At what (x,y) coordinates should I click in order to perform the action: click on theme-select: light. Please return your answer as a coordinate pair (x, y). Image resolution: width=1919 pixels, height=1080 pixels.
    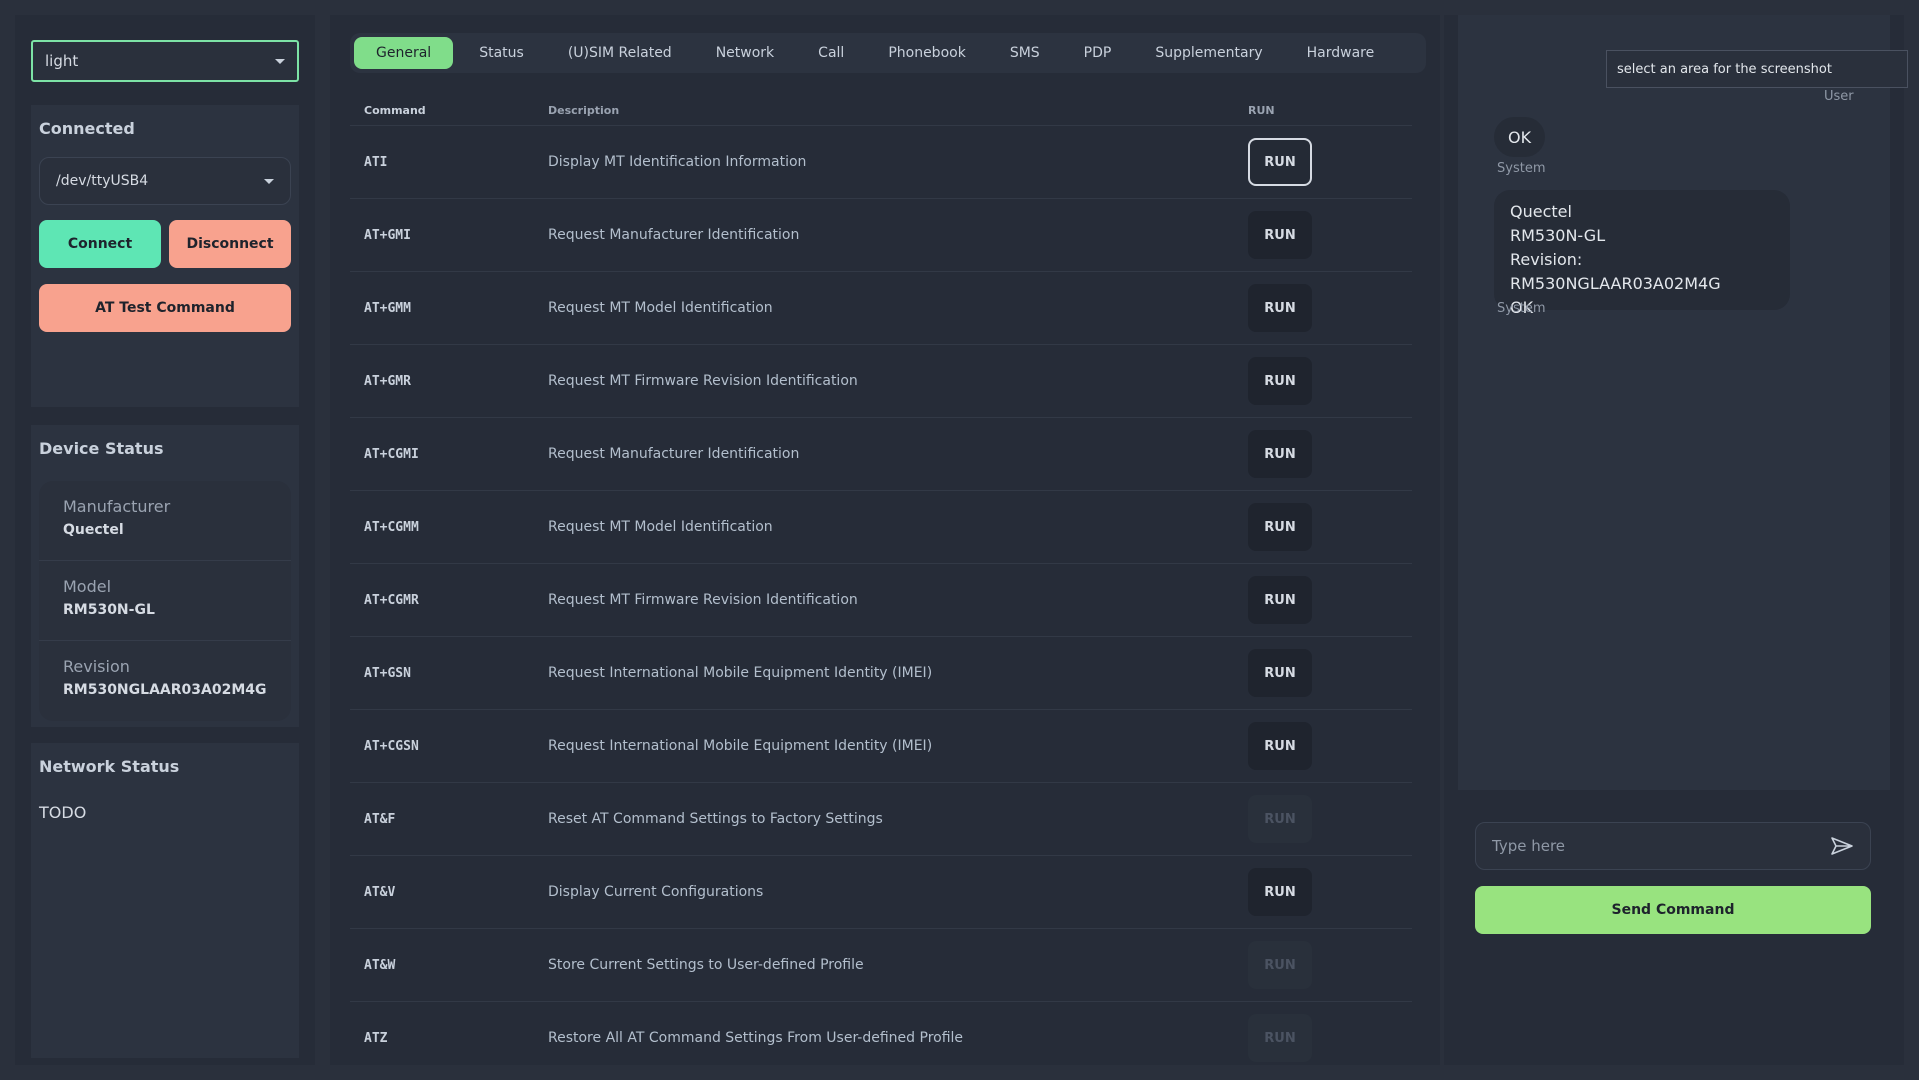
    Looking at the image, I should click on (165, 61).